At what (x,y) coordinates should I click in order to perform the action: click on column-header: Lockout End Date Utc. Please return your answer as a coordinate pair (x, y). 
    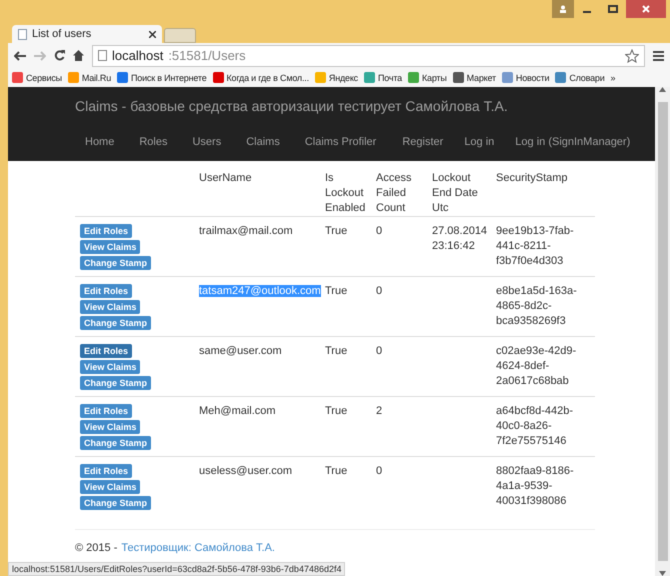
    Looking at the image, I should click on (455, 193).